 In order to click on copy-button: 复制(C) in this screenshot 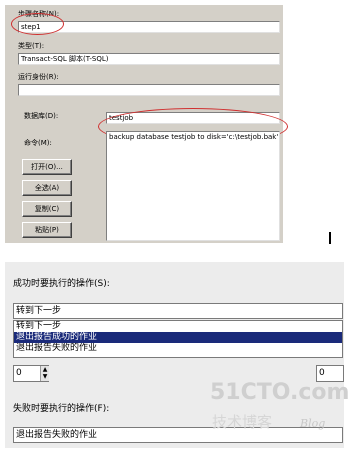, I will do `click(47, 209)`.